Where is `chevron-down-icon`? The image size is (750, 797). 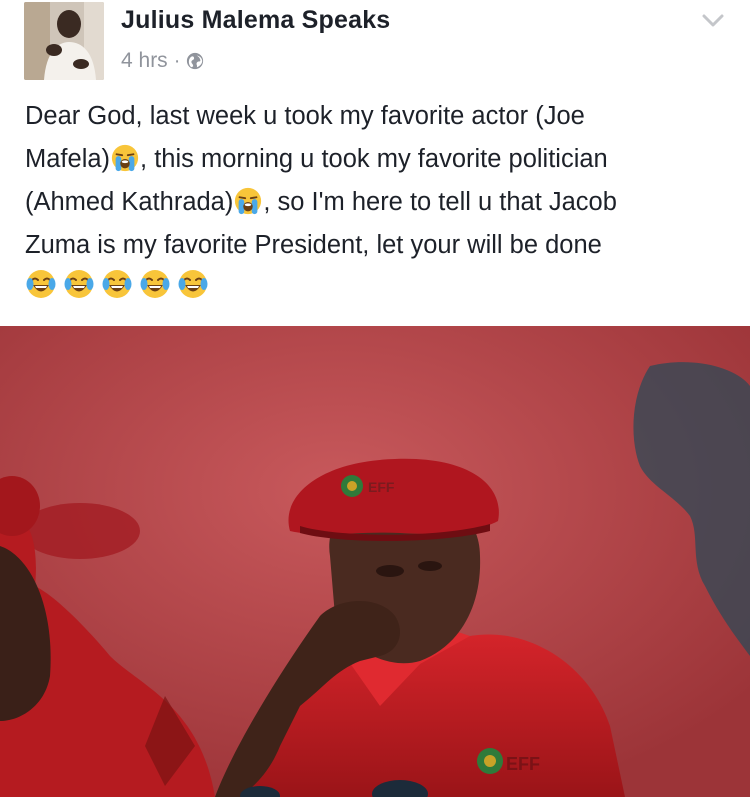
chevron-down-icon is located at coordinates (713, 21).